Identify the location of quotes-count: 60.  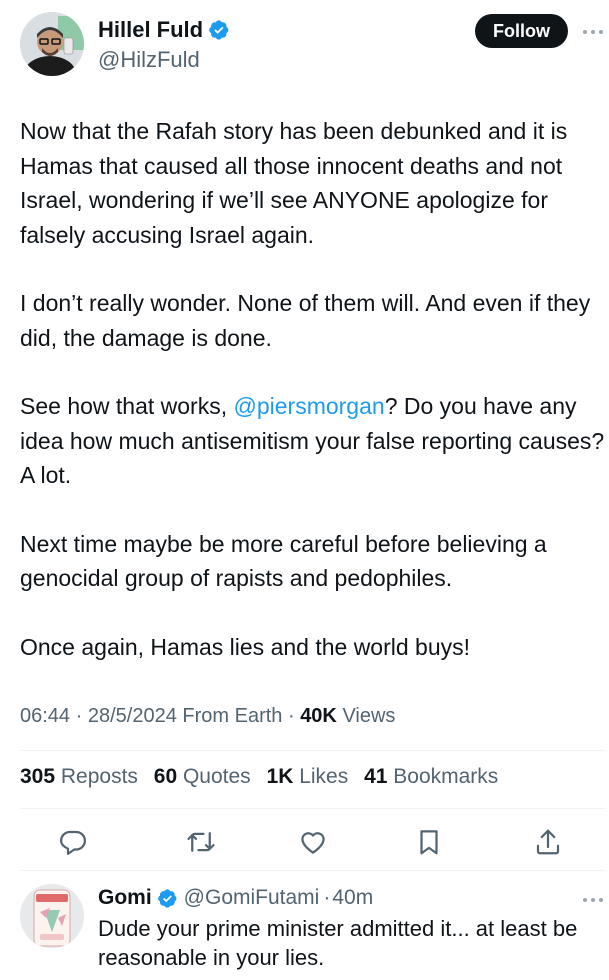
(165, 776).